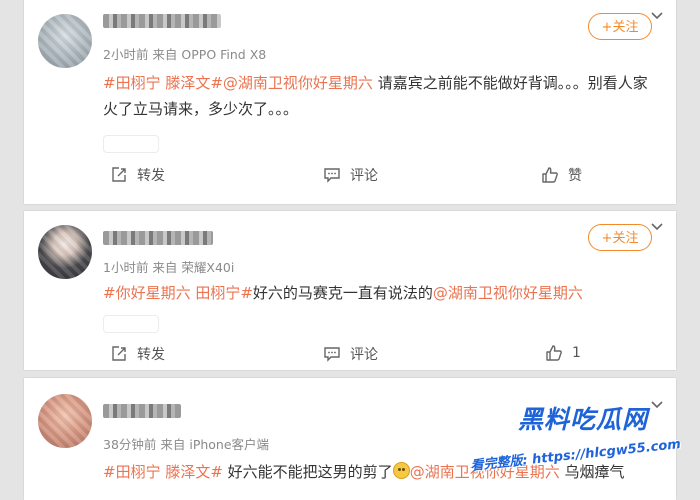  What do you see at coordinates (401, 470) in the screenshot?
I see `smile-emoji` at bounding box center [401, 470].